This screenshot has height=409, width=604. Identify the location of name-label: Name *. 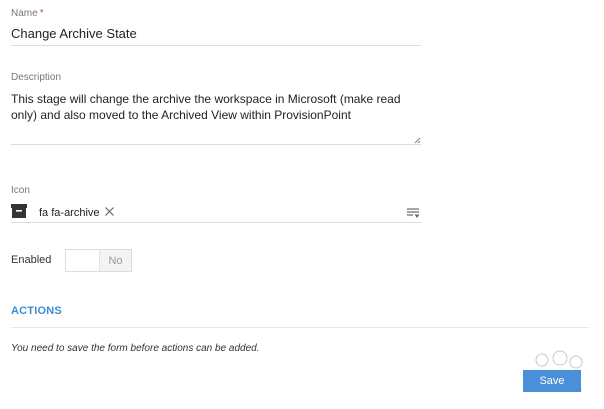
(27, 13).